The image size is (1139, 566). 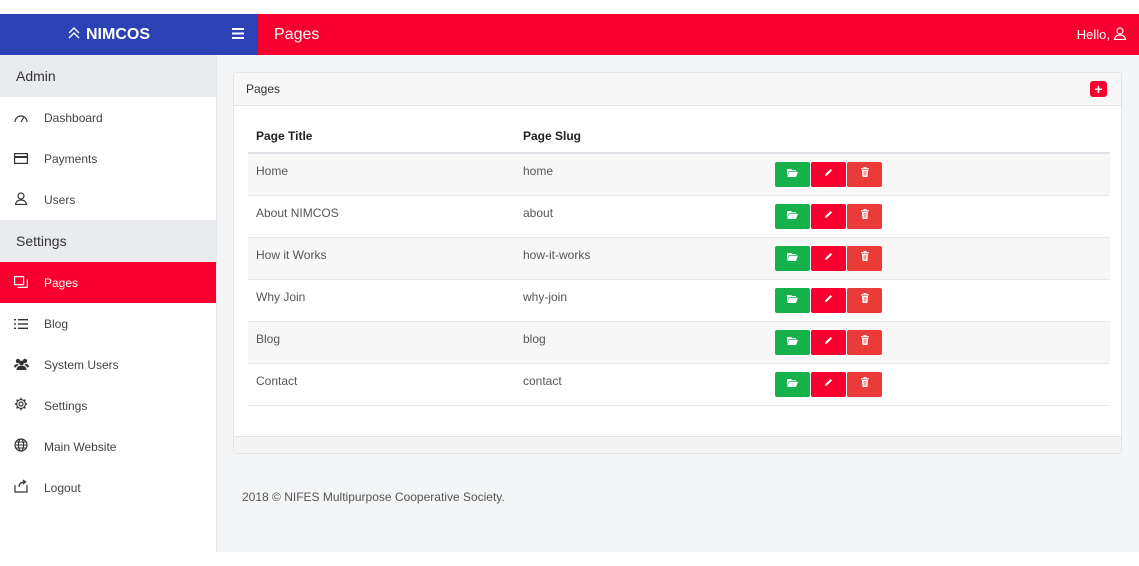 What do you see at coordinates (678, 34) in the screenshot?
I see `top-navbar: Pages Hello,` at bounding box center [678, 34].